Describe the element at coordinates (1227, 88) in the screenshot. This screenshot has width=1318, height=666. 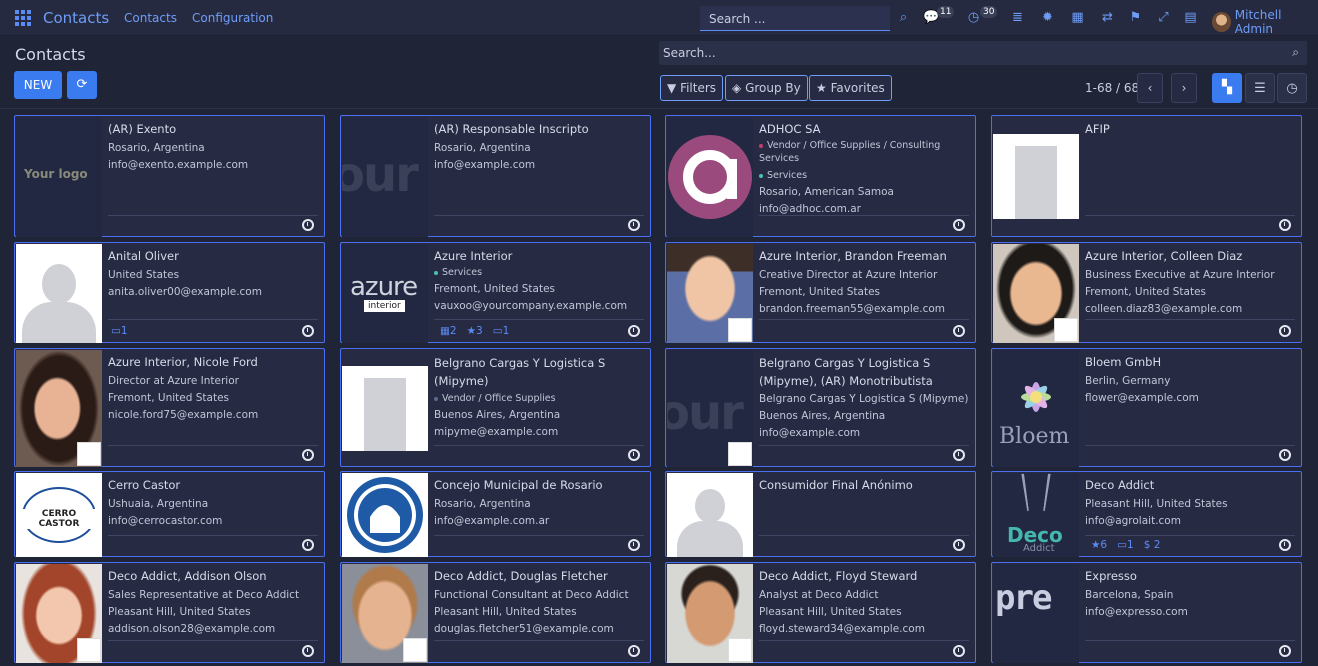
I see `kanban-view-button: ▚` at that location.